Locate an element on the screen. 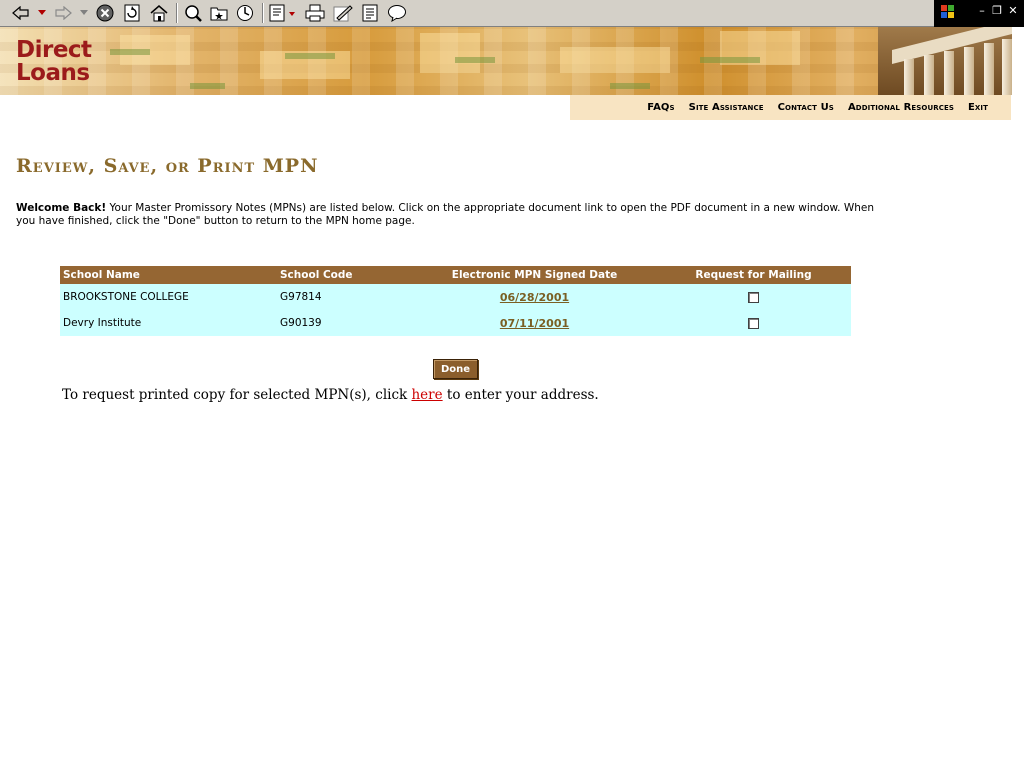  close-icon: ✕ is located at coordinates (1013, 11).